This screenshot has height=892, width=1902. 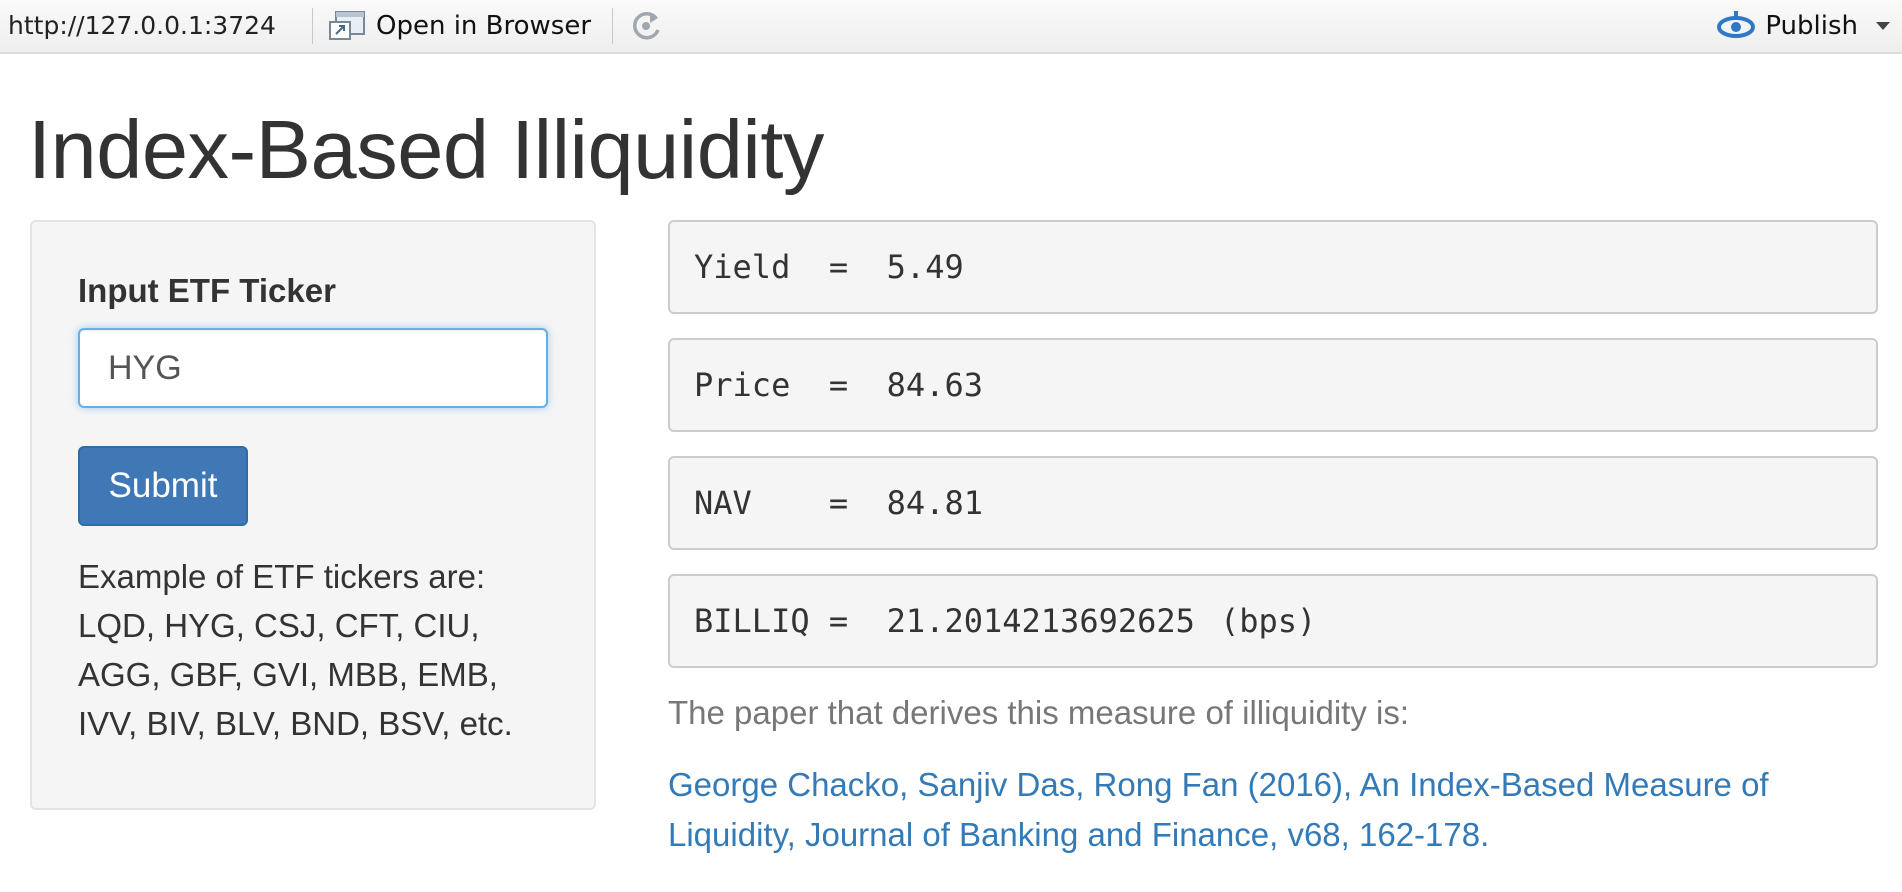 I want to click on nav-value: 84.81, so click(x=934, y=503).